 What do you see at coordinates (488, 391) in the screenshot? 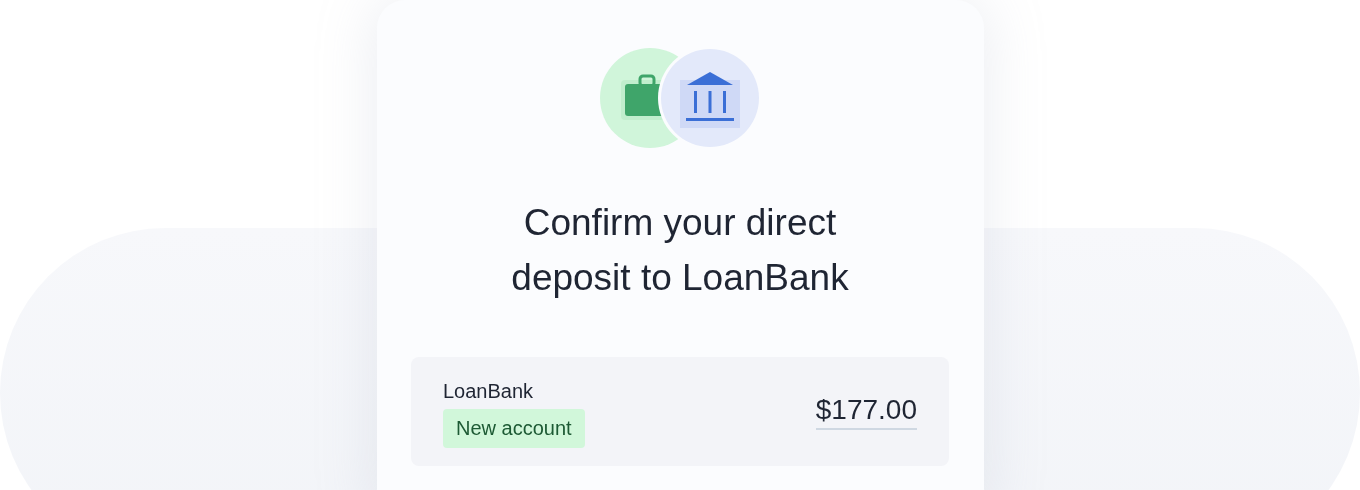
I see `bank-name: LoanBank` at bounding box center [488, 391].